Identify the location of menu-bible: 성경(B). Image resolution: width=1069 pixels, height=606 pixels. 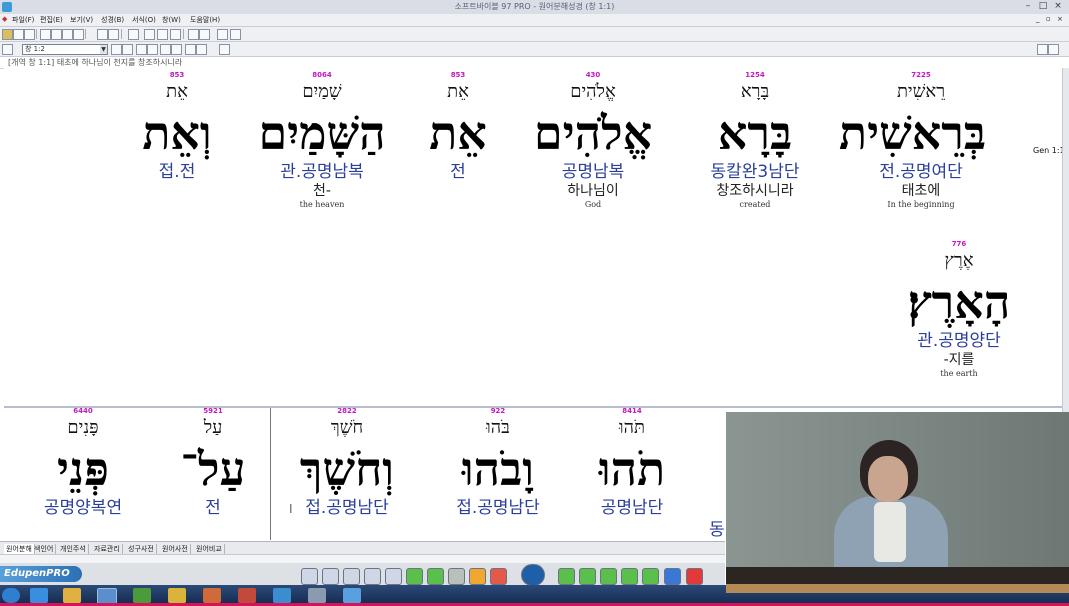
(112, 20).